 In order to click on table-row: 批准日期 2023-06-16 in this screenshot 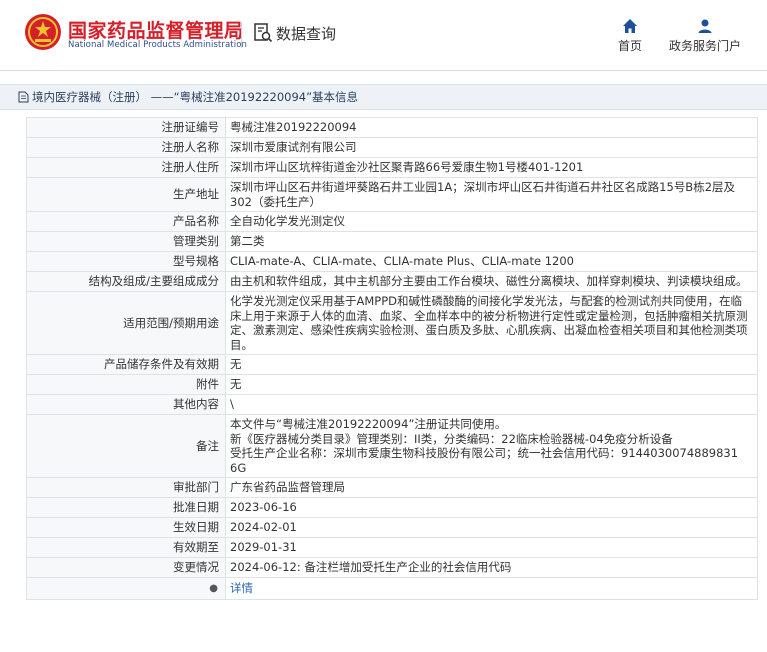, I will do `click(392, 507)`.